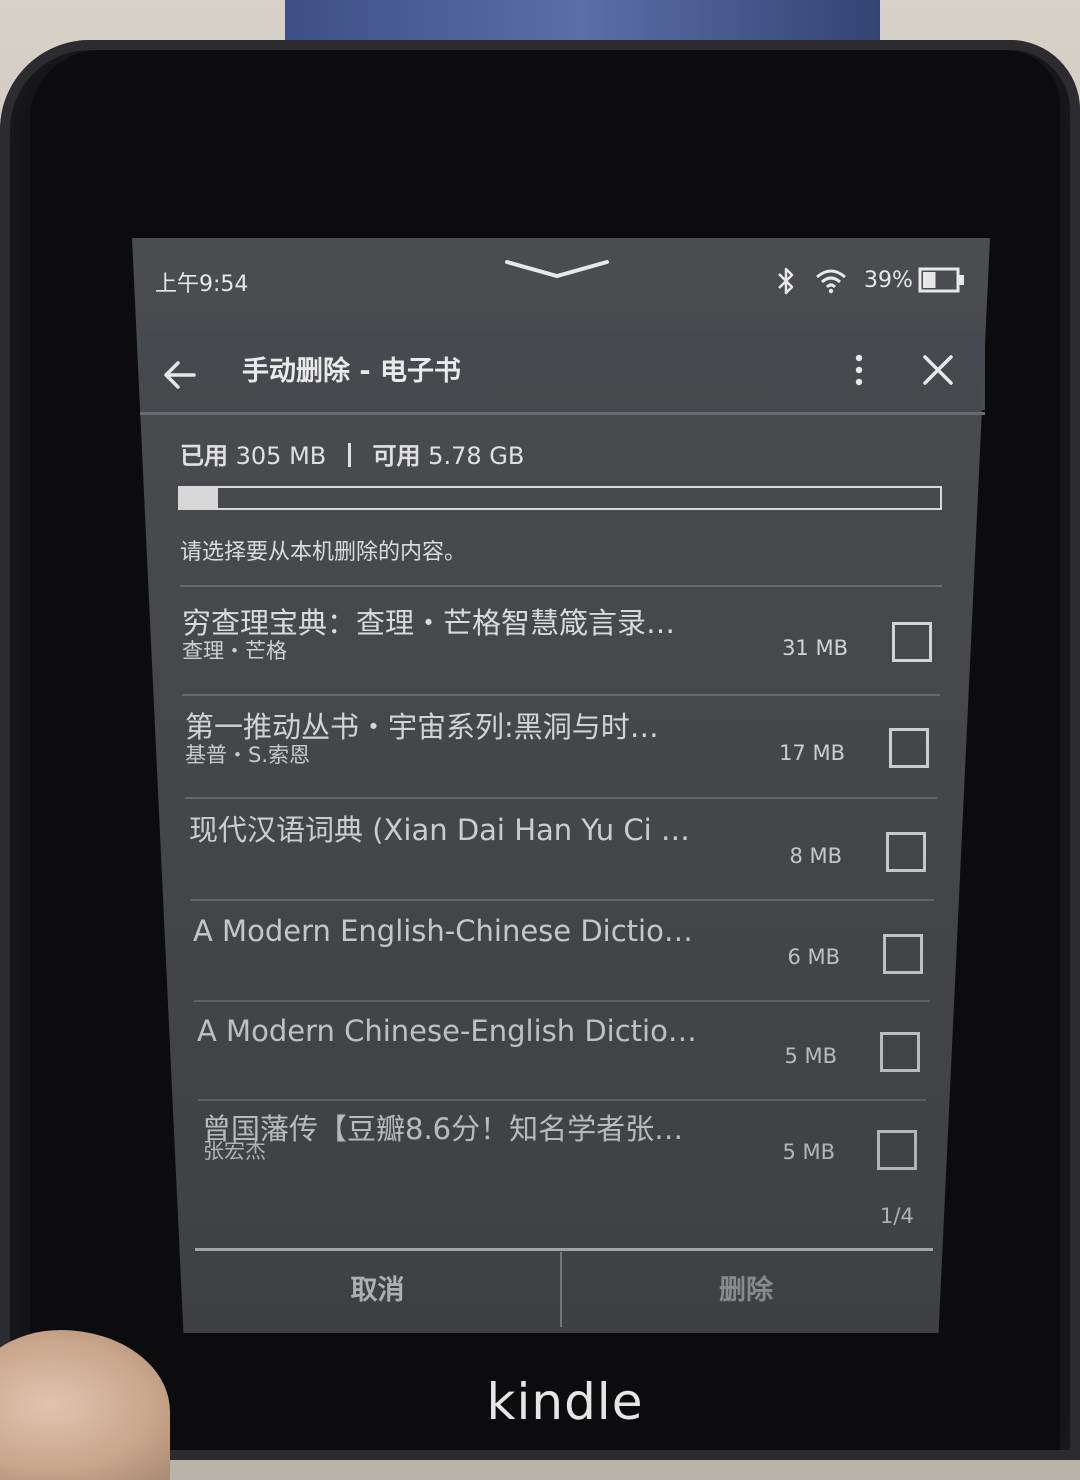 The width and height of the screenshot is (1080, 1480). I want to click on storage-summary: 已用 305 MB 可用 5.78 GB, so click(352, 456).